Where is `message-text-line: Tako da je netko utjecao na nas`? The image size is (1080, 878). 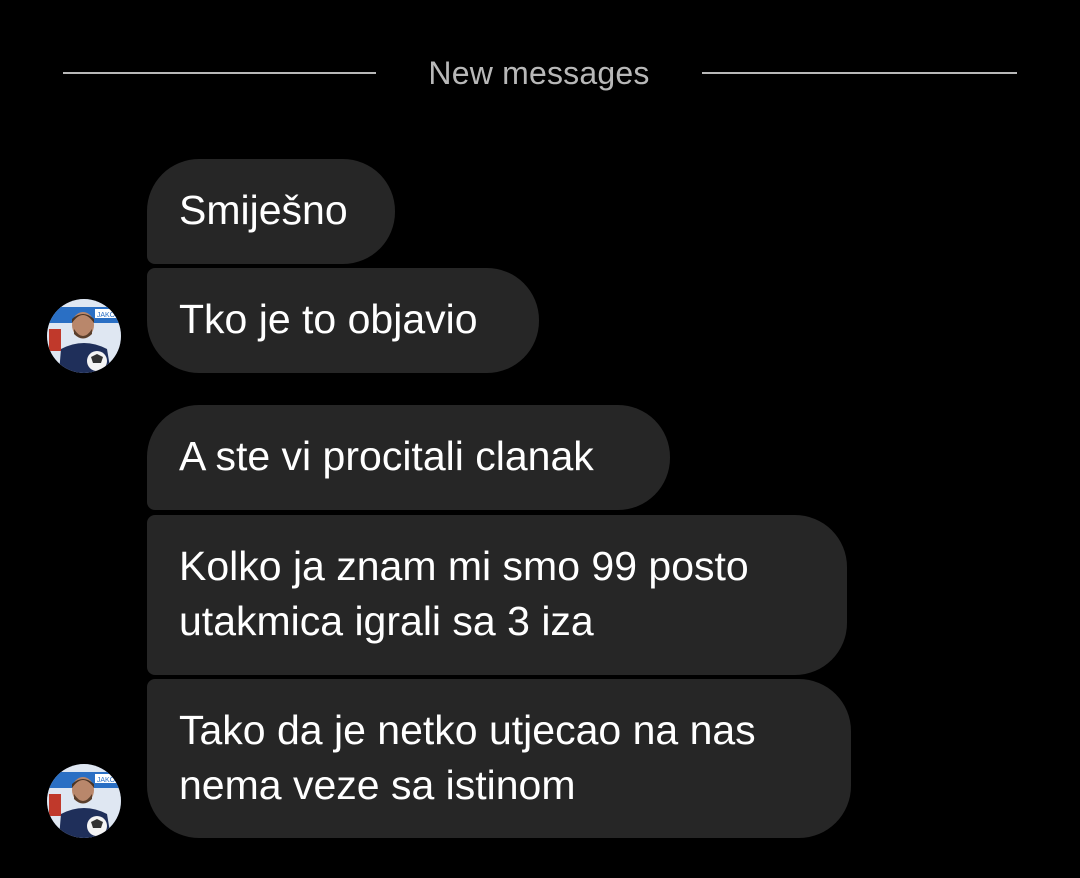 message-text-line: Tako da je netko utjecao na nas is located at coordinates (467, 730).